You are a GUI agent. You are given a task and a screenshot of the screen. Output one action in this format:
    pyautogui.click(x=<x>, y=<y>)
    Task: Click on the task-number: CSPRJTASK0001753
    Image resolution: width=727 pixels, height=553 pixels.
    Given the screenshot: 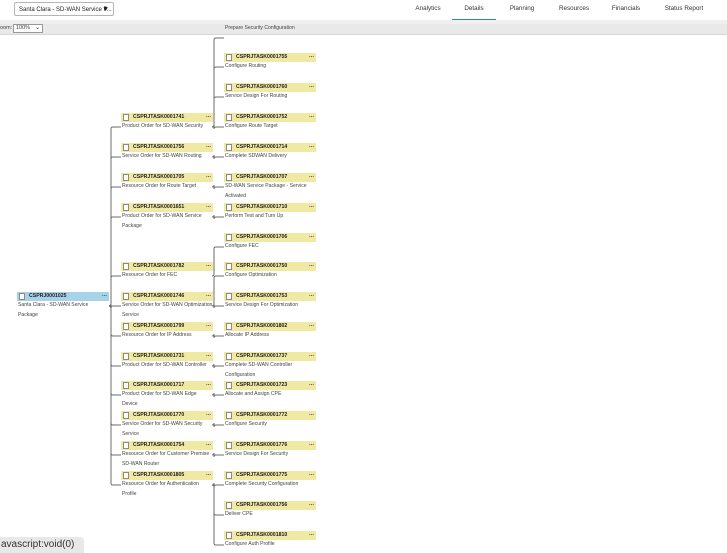 What is the action you would take?
    pyautogui.click(x=261, y=296)
    